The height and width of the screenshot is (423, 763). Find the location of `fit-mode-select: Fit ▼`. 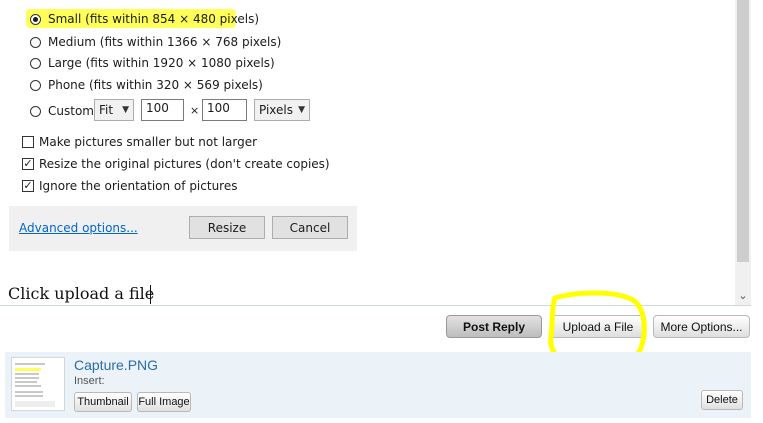

fit-mode-select: Fit ▼ is located at coordinates (114, 110).